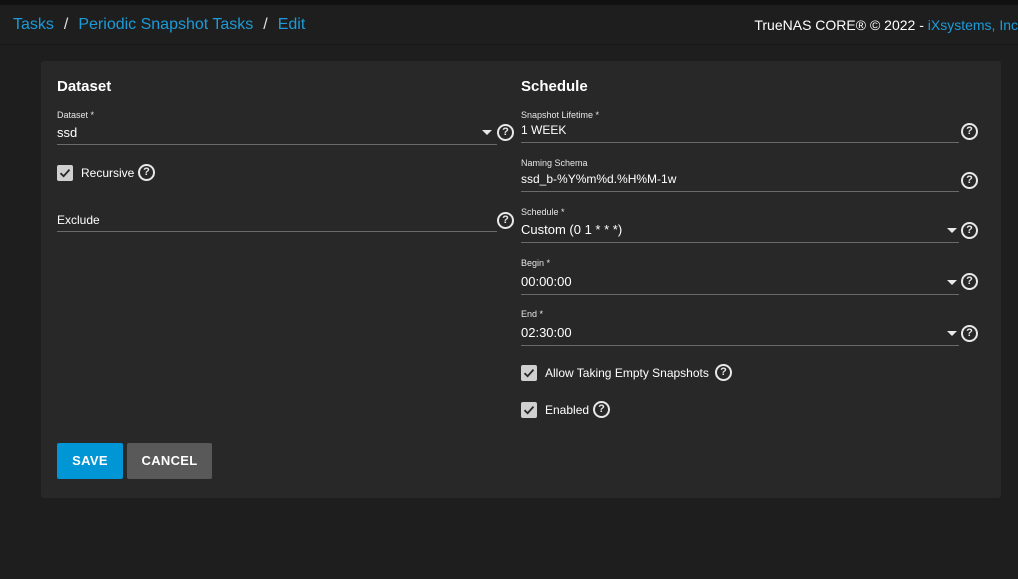 Image resolution: width=1018 pixels, height=579 pixels. Describe the element at coordinates (973, 25) in the screenshot. I see `vendor-link: iXsystems, Inc` at that location.